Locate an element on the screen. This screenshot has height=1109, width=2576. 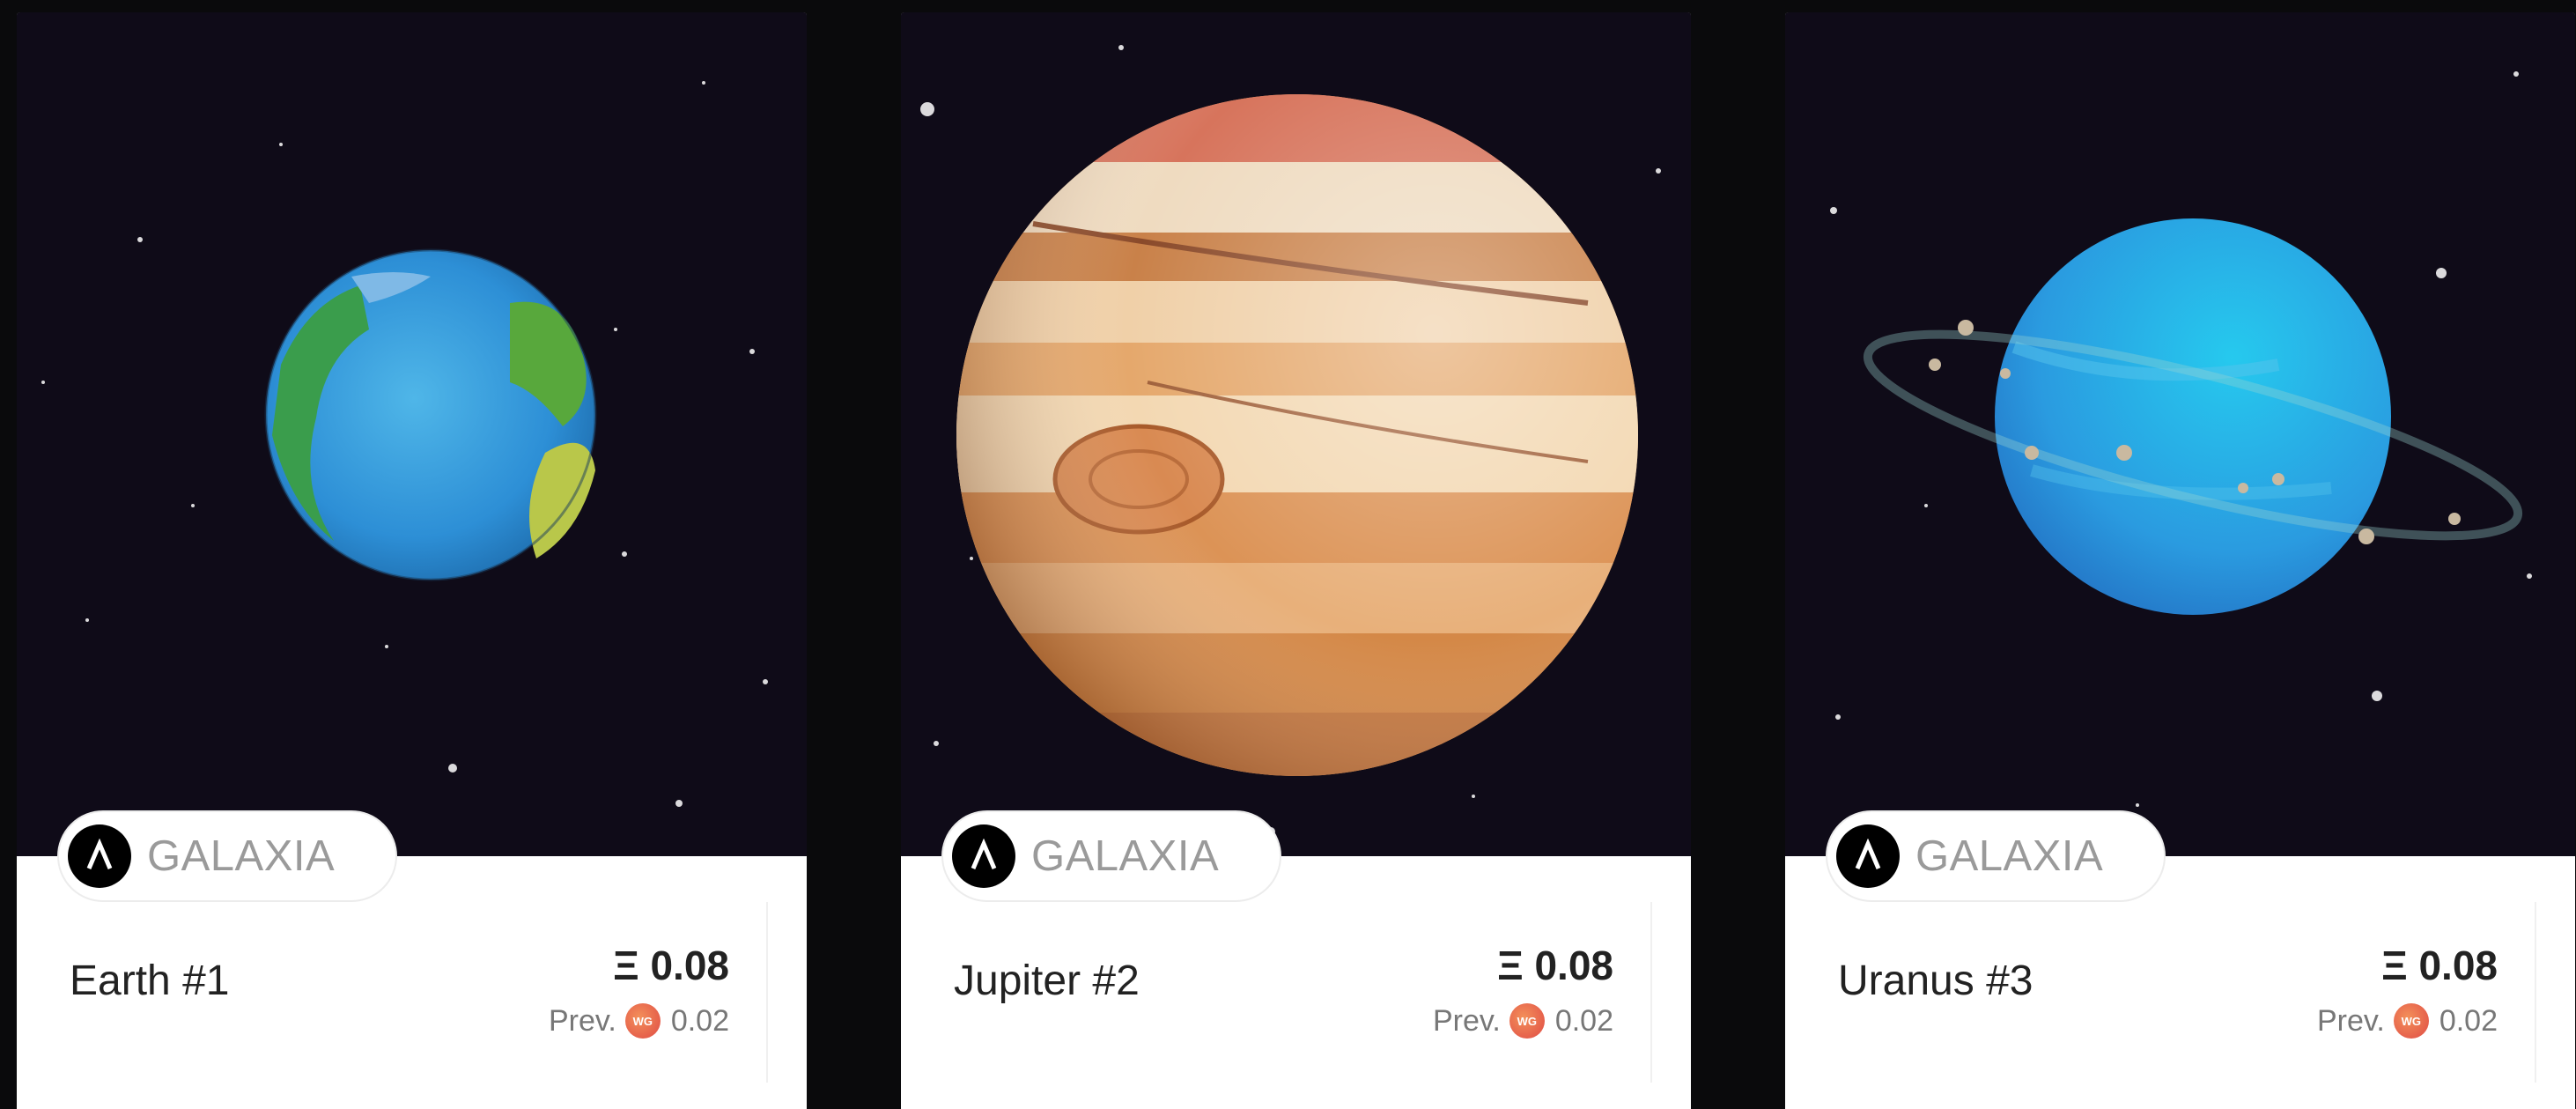
nft-title: Uranus #3 is located at coordinates (1935, 981).